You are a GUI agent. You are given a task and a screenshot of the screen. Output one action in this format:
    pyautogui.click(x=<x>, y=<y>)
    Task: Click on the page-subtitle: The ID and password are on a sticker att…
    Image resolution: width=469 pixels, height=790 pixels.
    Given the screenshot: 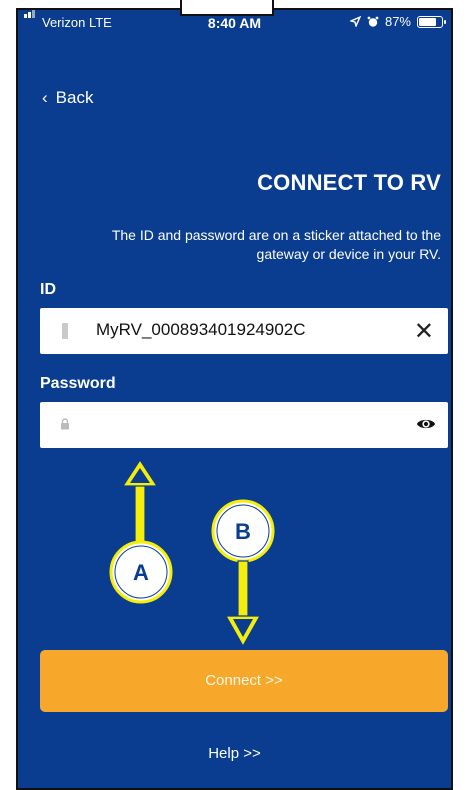 What is the action you would take?
    pyautogui.click(x=276, y=244)
    